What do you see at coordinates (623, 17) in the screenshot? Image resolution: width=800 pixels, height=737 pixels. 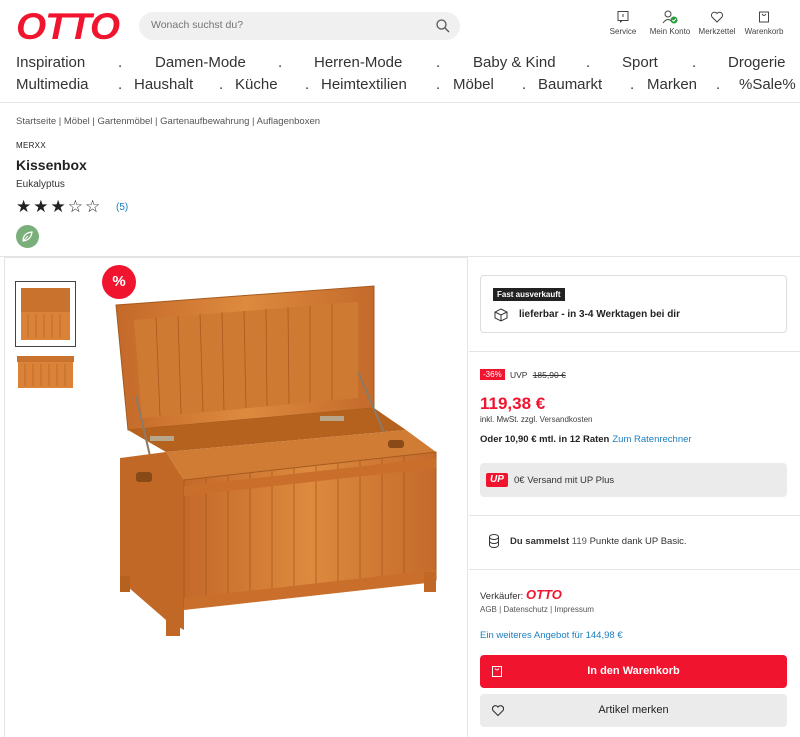 I see `service-icon` at bounding box center [623, 17].